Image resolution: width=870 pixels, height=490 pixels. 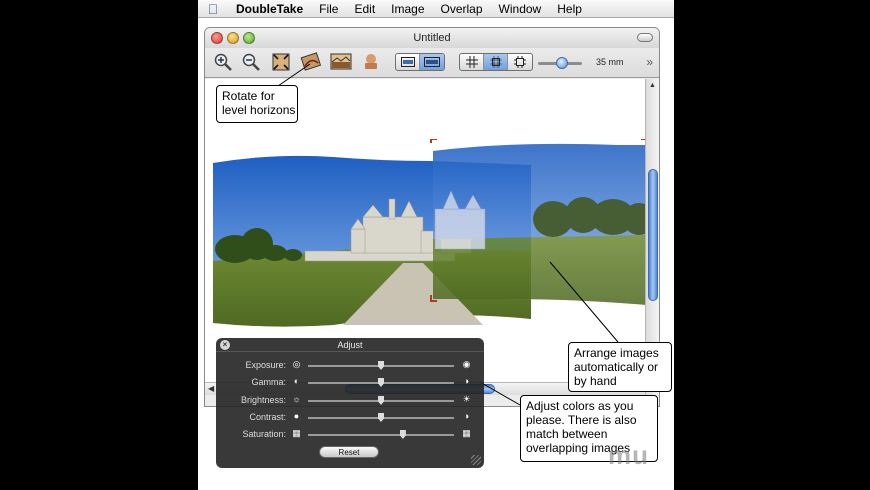 What do you see at coordinates (645, 37) in the screenshot?
I see `toolbar-toggle-button` at bounding box center [645, 37].